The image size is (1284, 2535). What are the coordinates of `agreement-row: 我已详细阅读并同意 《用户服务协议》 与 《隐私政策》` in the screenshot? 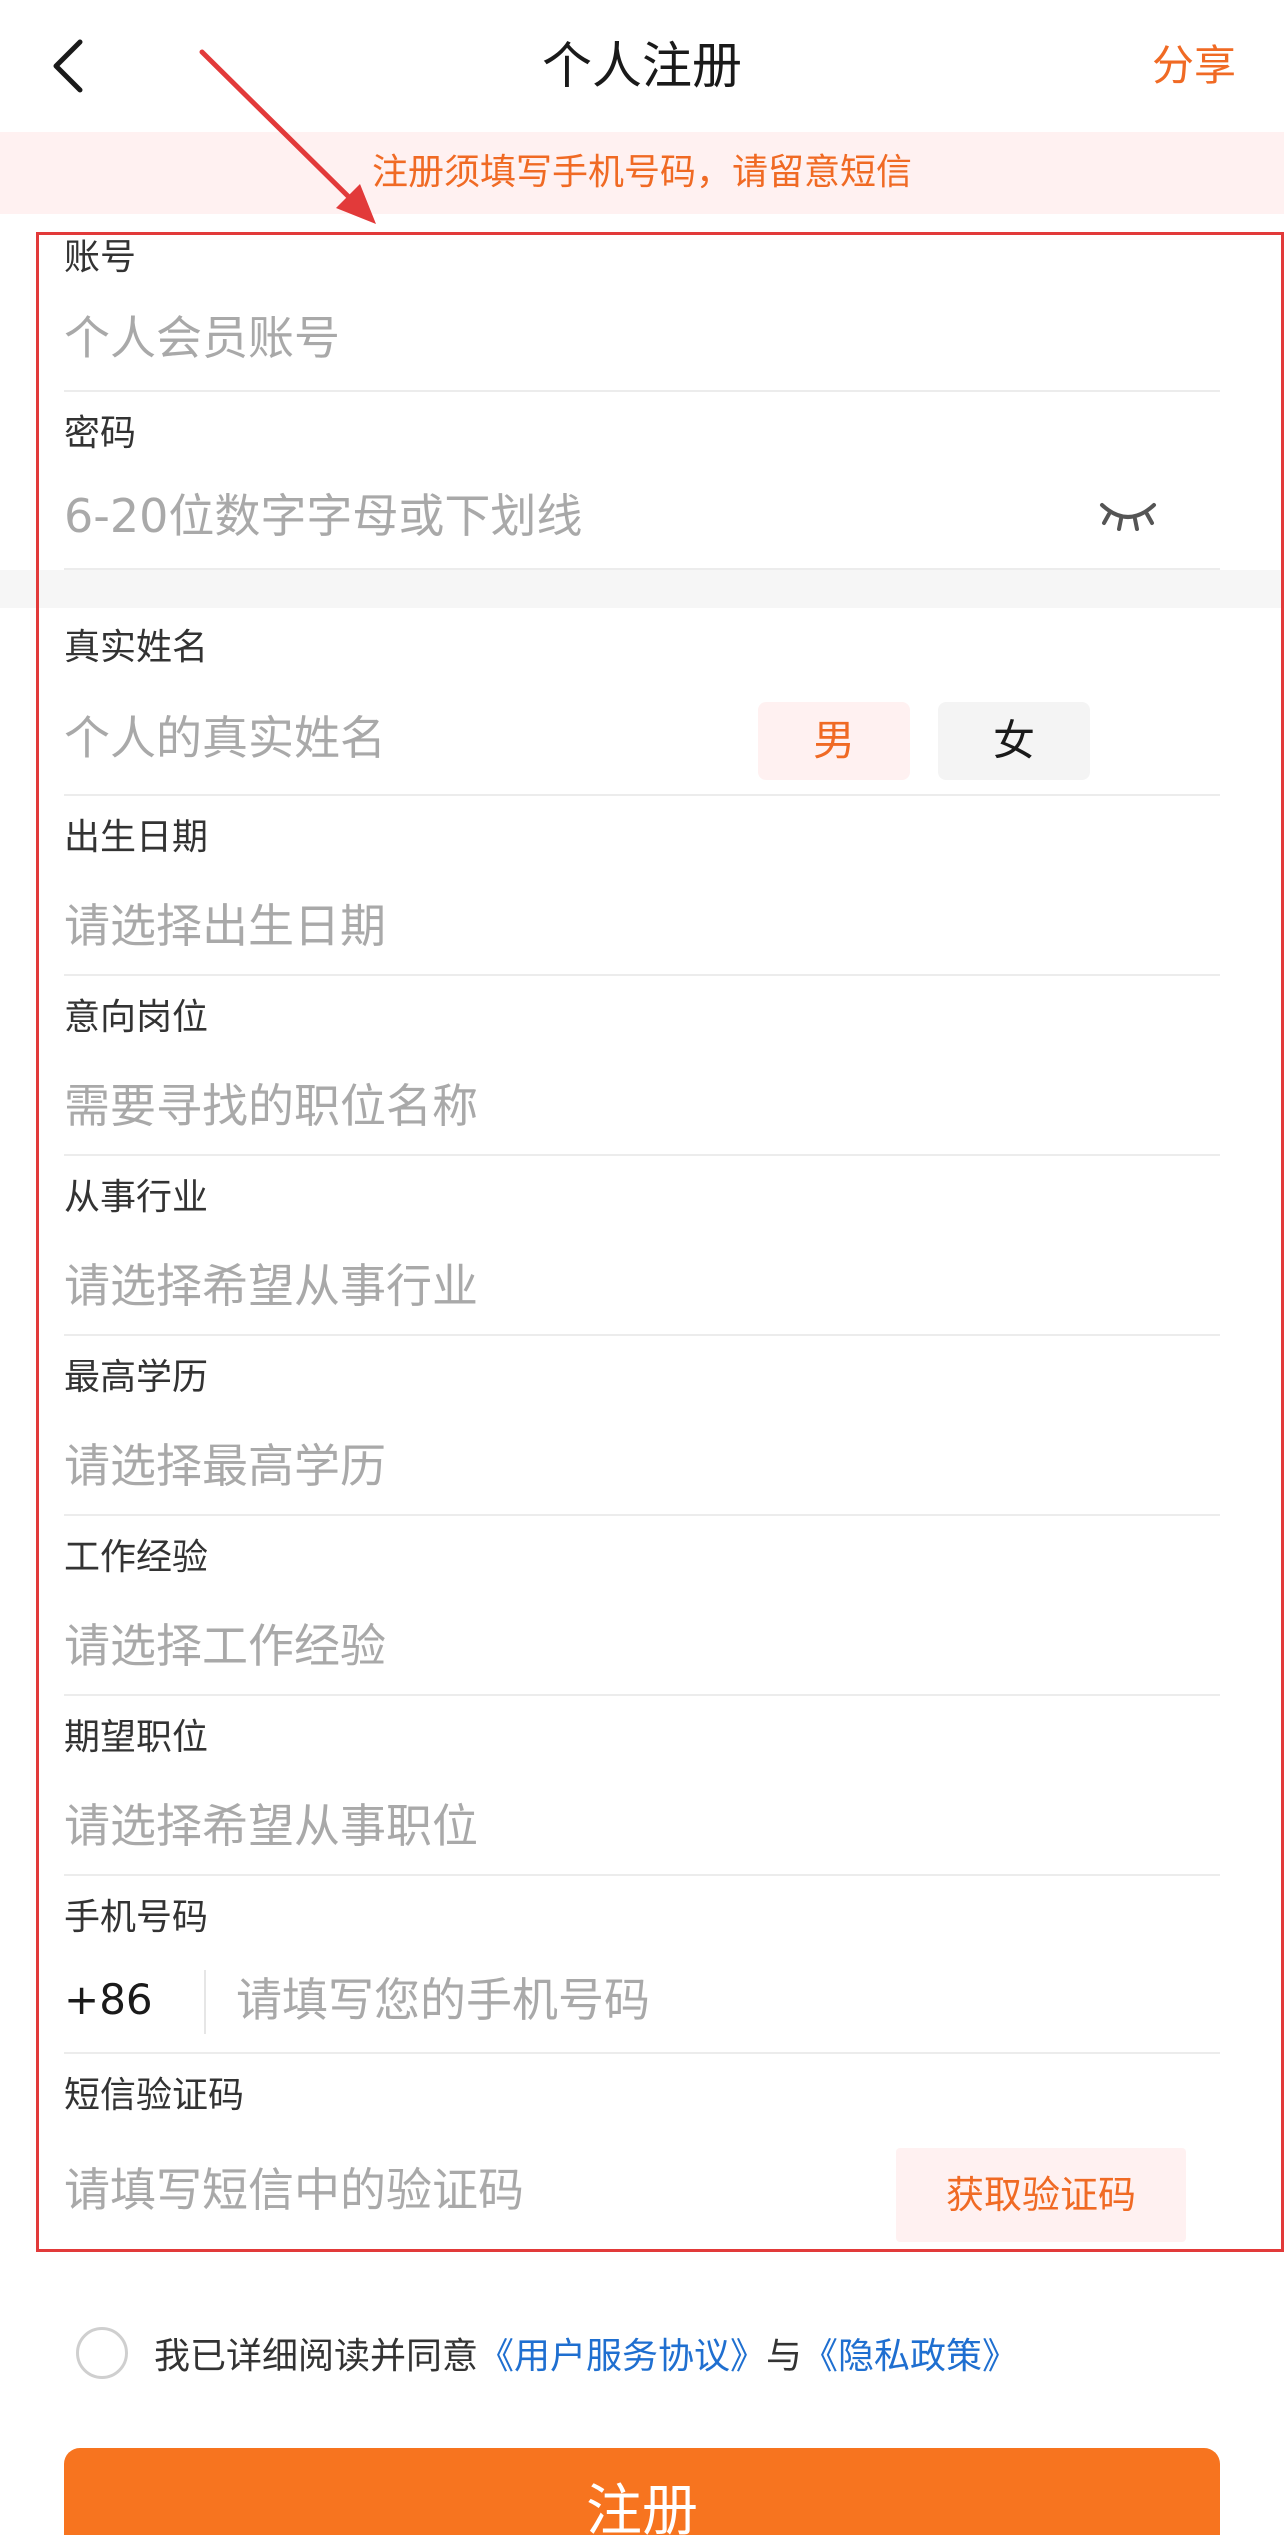 It's located at (547, 2353).